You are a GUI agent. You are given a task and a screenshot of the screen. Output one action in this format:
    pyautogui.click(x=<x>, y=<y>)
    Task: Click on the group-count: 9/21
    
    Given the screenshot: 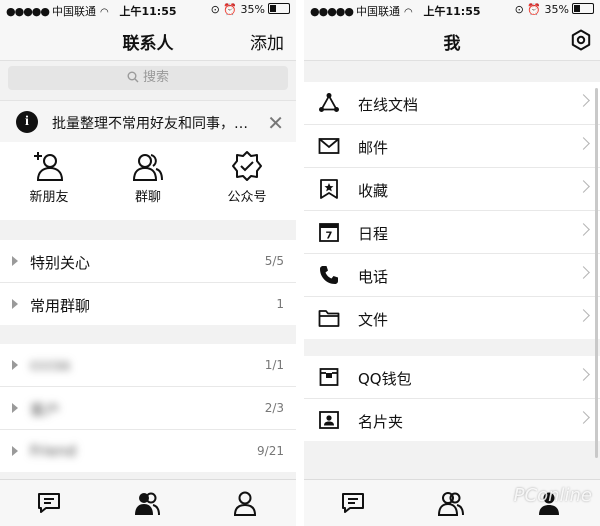 What is the action you would take?
    pyautogui.click(x=270, y=451)
    